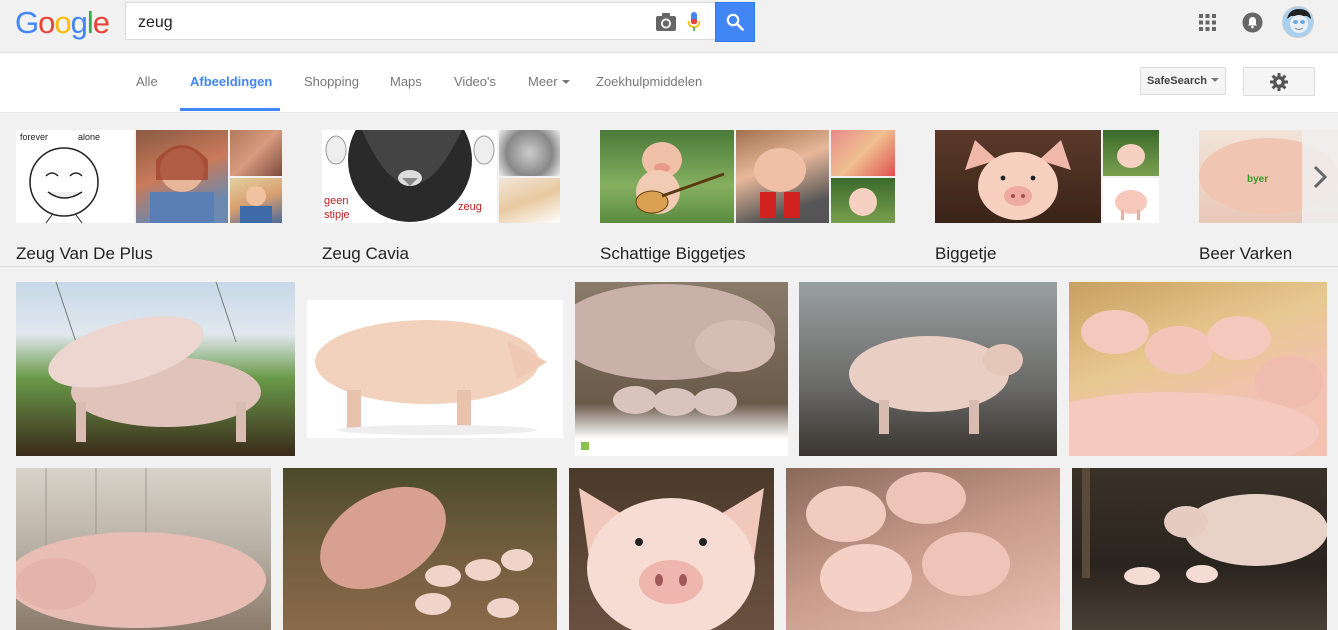 This screenshot has height=630, width=1338. I want to click on safesearch-label: SafeSearch, so click(1177, 81).